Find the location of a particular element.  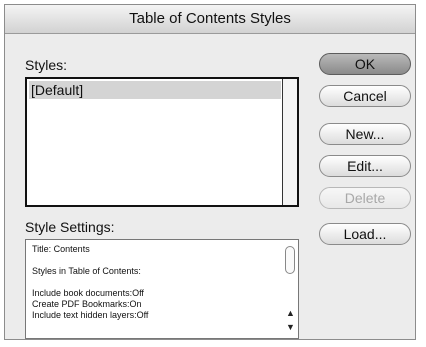

cancel-button: Cancel is located at coordinates (365, 96).